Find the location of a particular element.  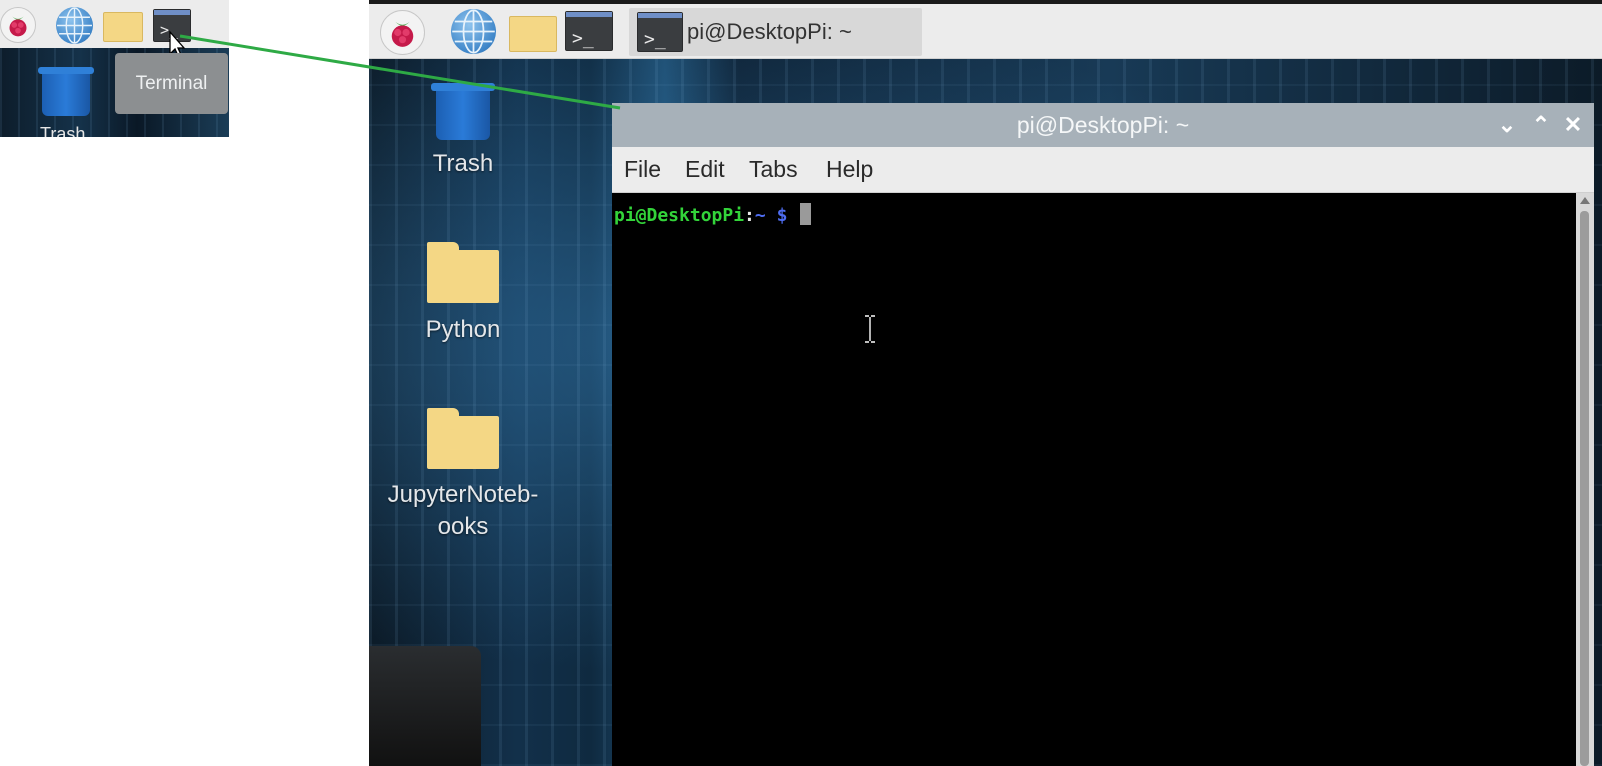

task-button-label: pi@DesktopPi: ~ is located at coordinates (769, 31).